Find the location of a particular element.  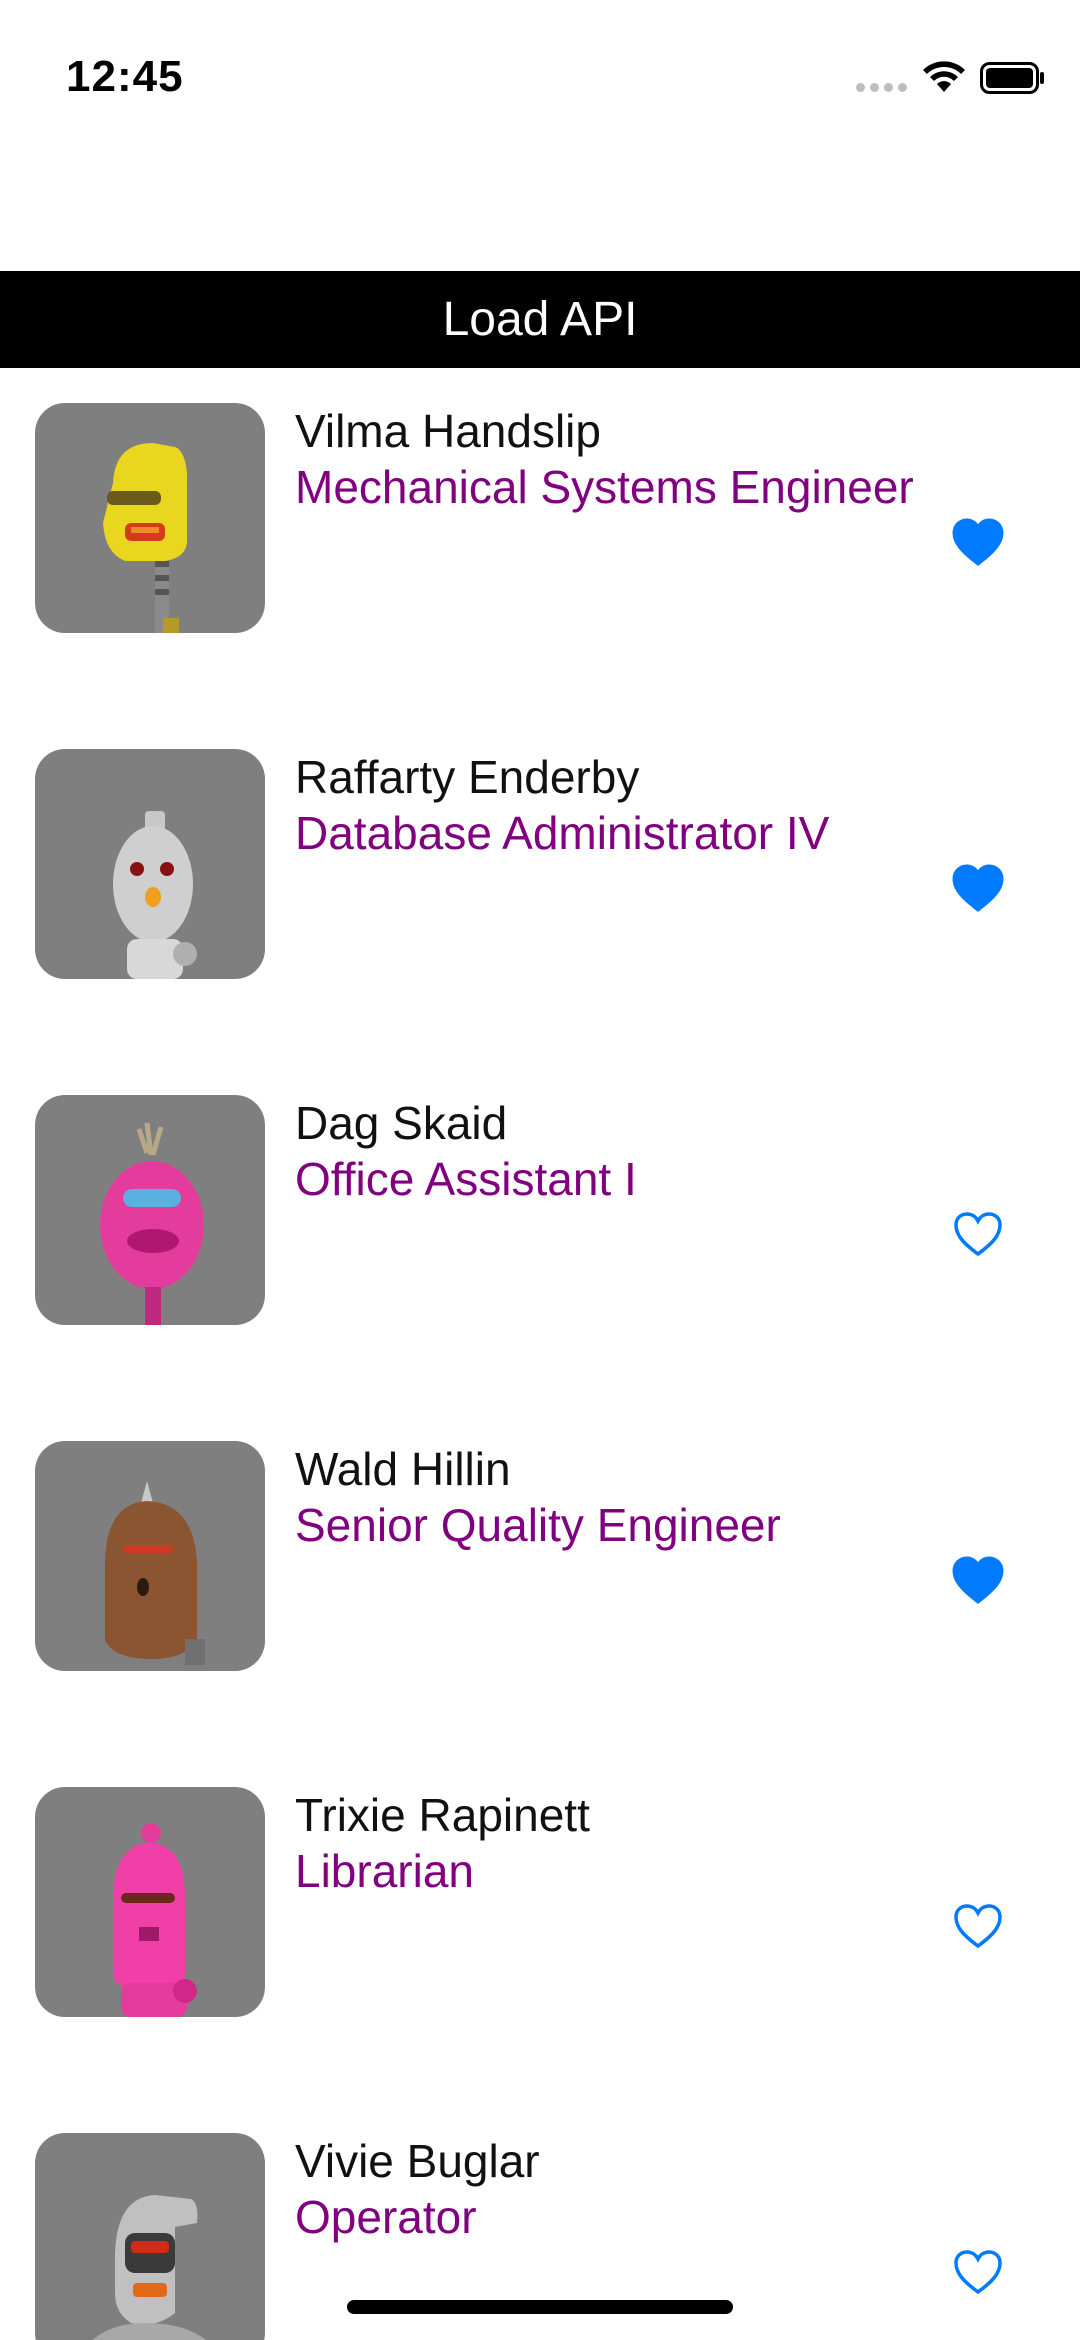

yellow-robot-icon is located at coordinates (145, 538).